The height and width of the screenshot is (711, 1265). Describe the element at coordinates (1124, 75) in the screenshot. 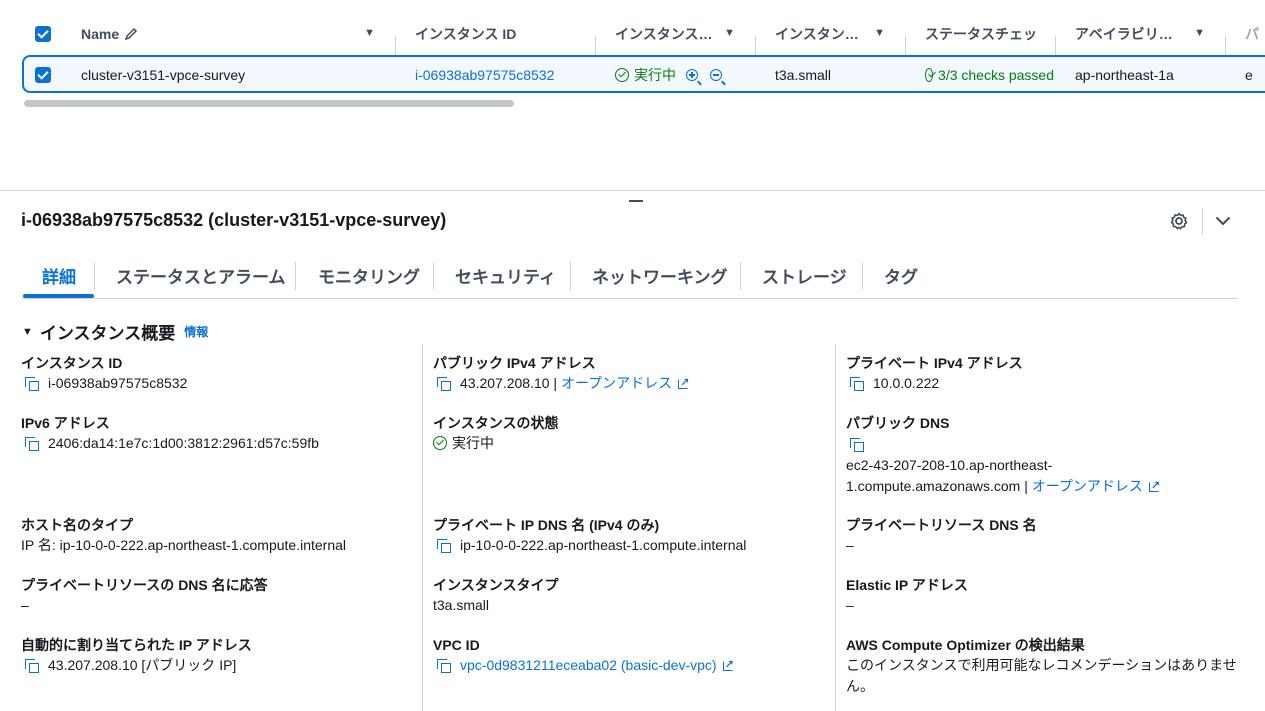

I see `row-availability-zone: ap-northeast-1a` at that location.